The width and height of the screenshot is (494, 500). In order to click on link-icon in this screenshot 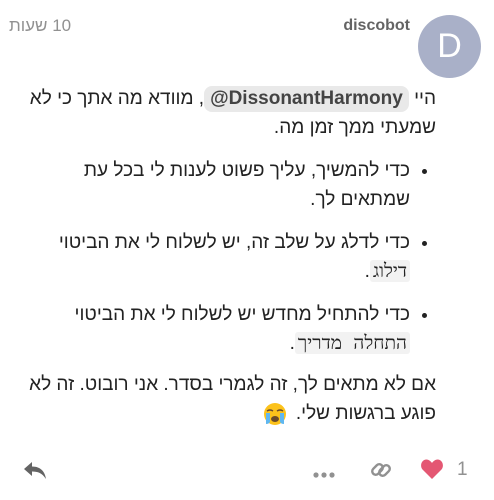, I will do `click(381, 470)`.